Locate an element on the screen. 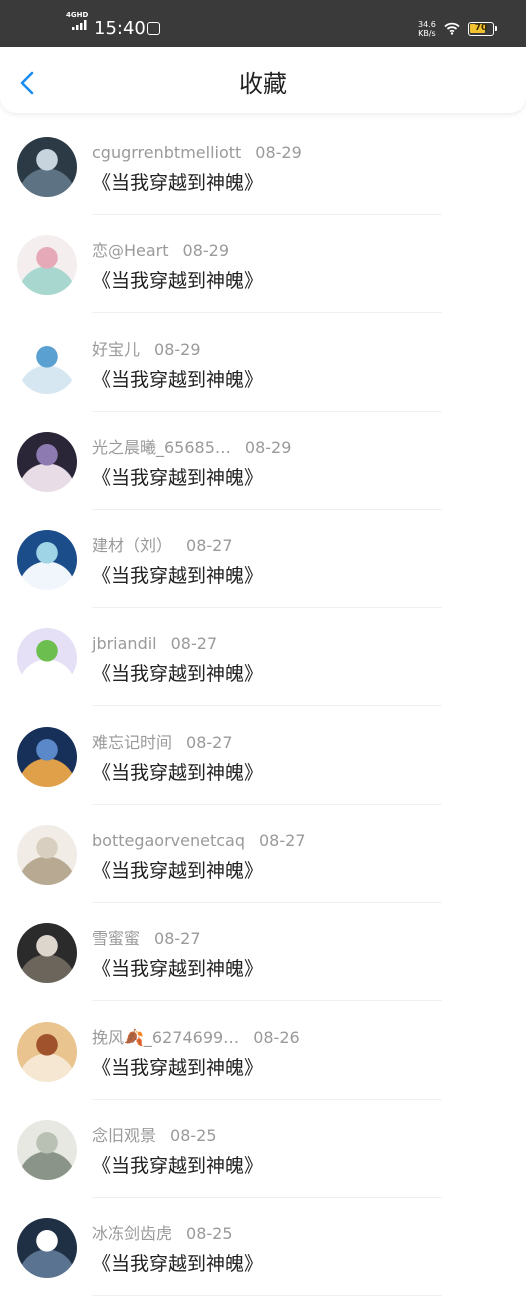 This screenshot has width=526, height=1297. list-item: 雪蜜蜜 08-27 《当我穿越到神魄》 is located at coordinates (263, 952).